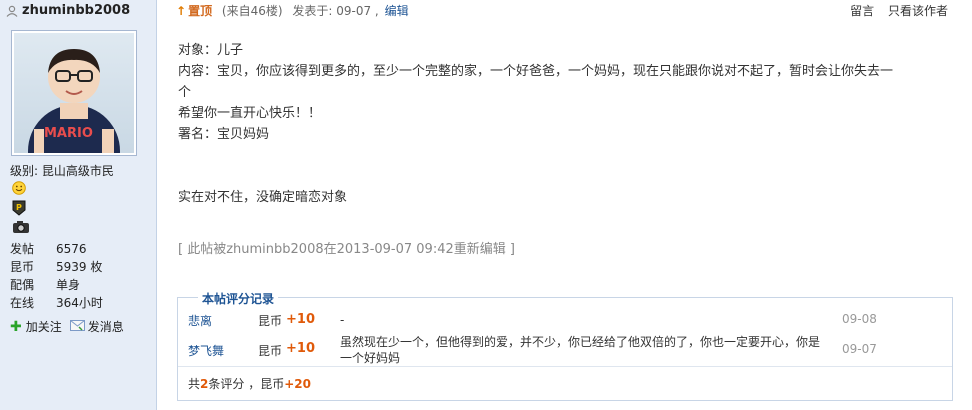 The width and height of the screenshot is (972, 410). What do you see at coordinates (185, 92) in the screenshot?
I see `post-line: 个` at bounding box center [185, 92].